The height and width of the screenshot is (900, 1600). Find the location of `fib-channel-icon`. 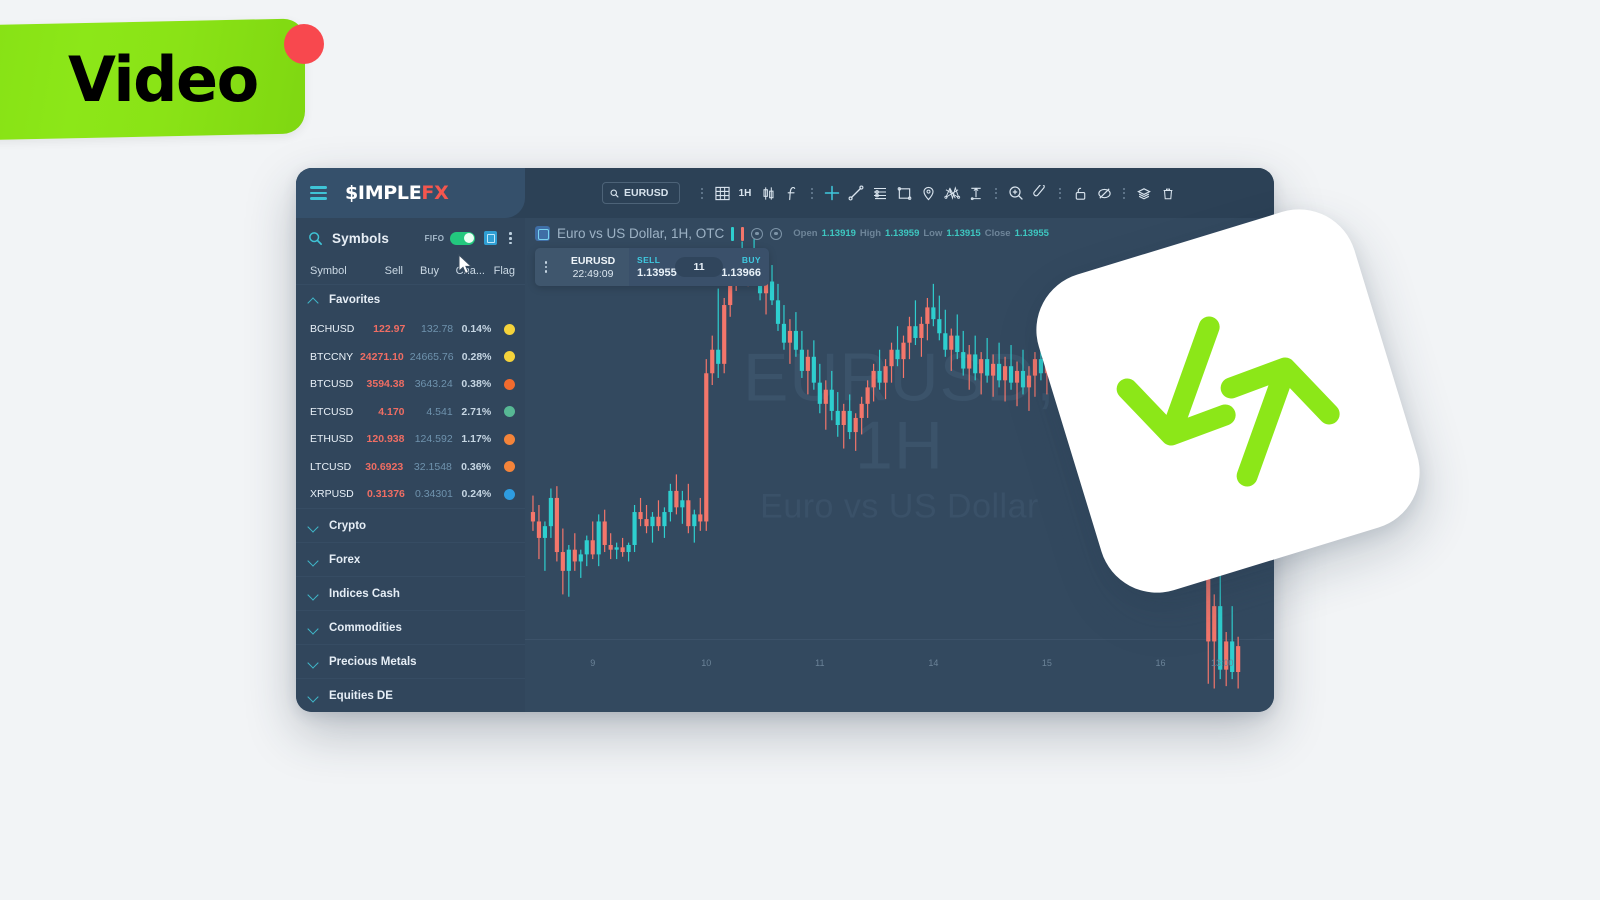

fib-channel-icon is located at coordinates (880, 193).